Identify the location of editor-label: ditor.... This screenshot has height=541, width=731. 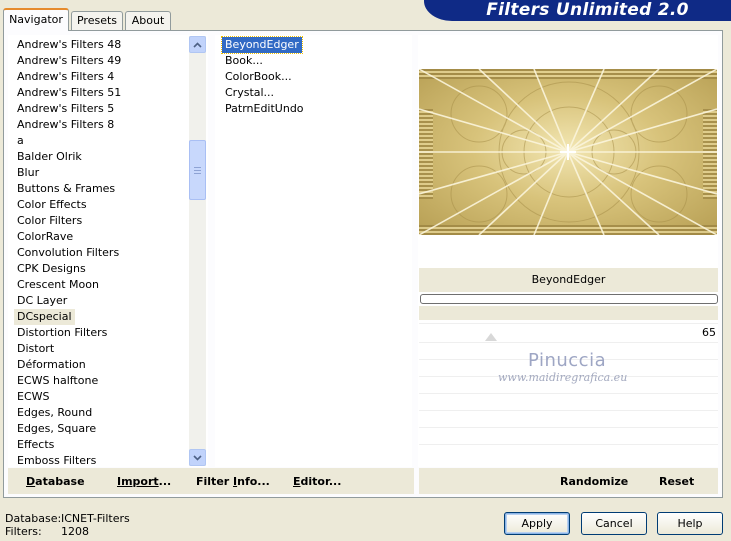
(321, 481).